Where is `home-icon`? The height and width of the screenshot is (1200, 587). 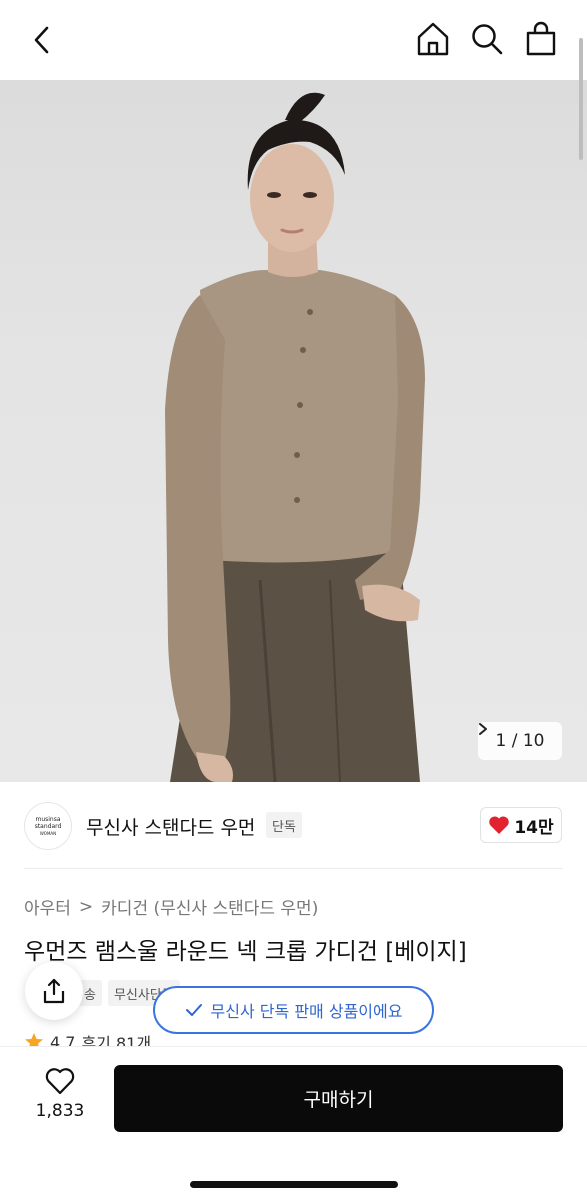
home-icon is located at coordinates (433, 39).